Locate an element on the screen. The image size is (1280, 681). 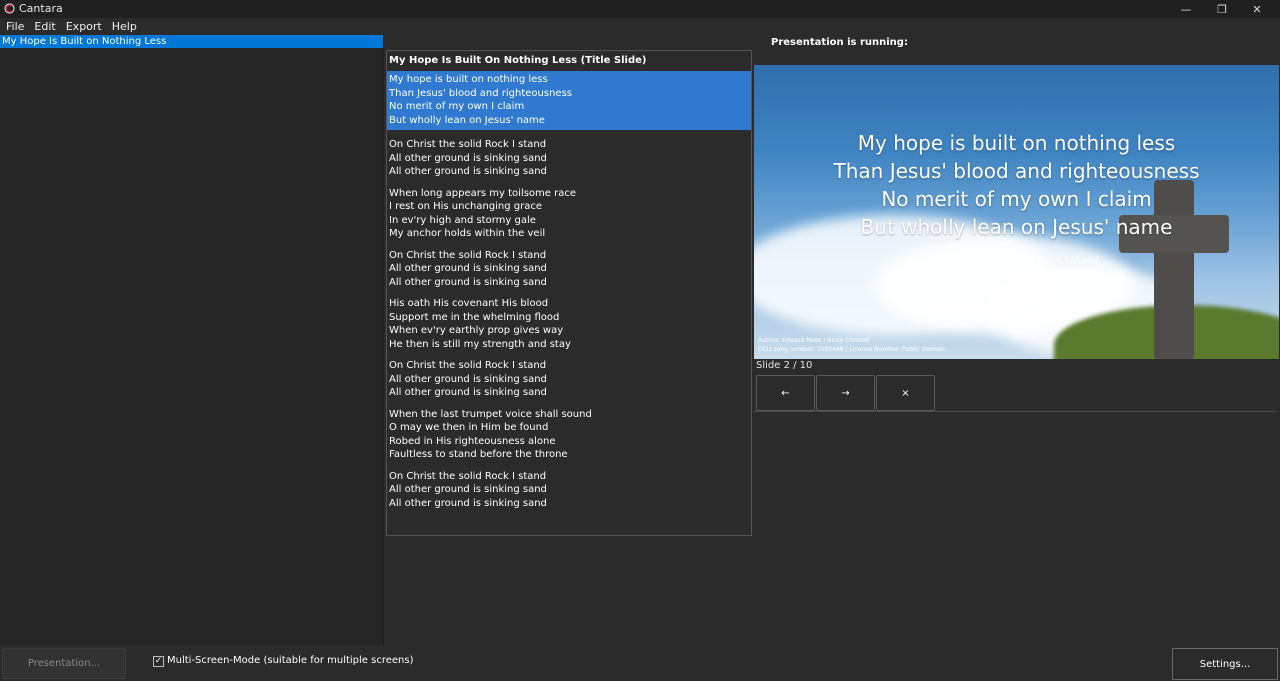
slide-line: When the last trumpet voice shall sound is located at coordinates (490, 414).